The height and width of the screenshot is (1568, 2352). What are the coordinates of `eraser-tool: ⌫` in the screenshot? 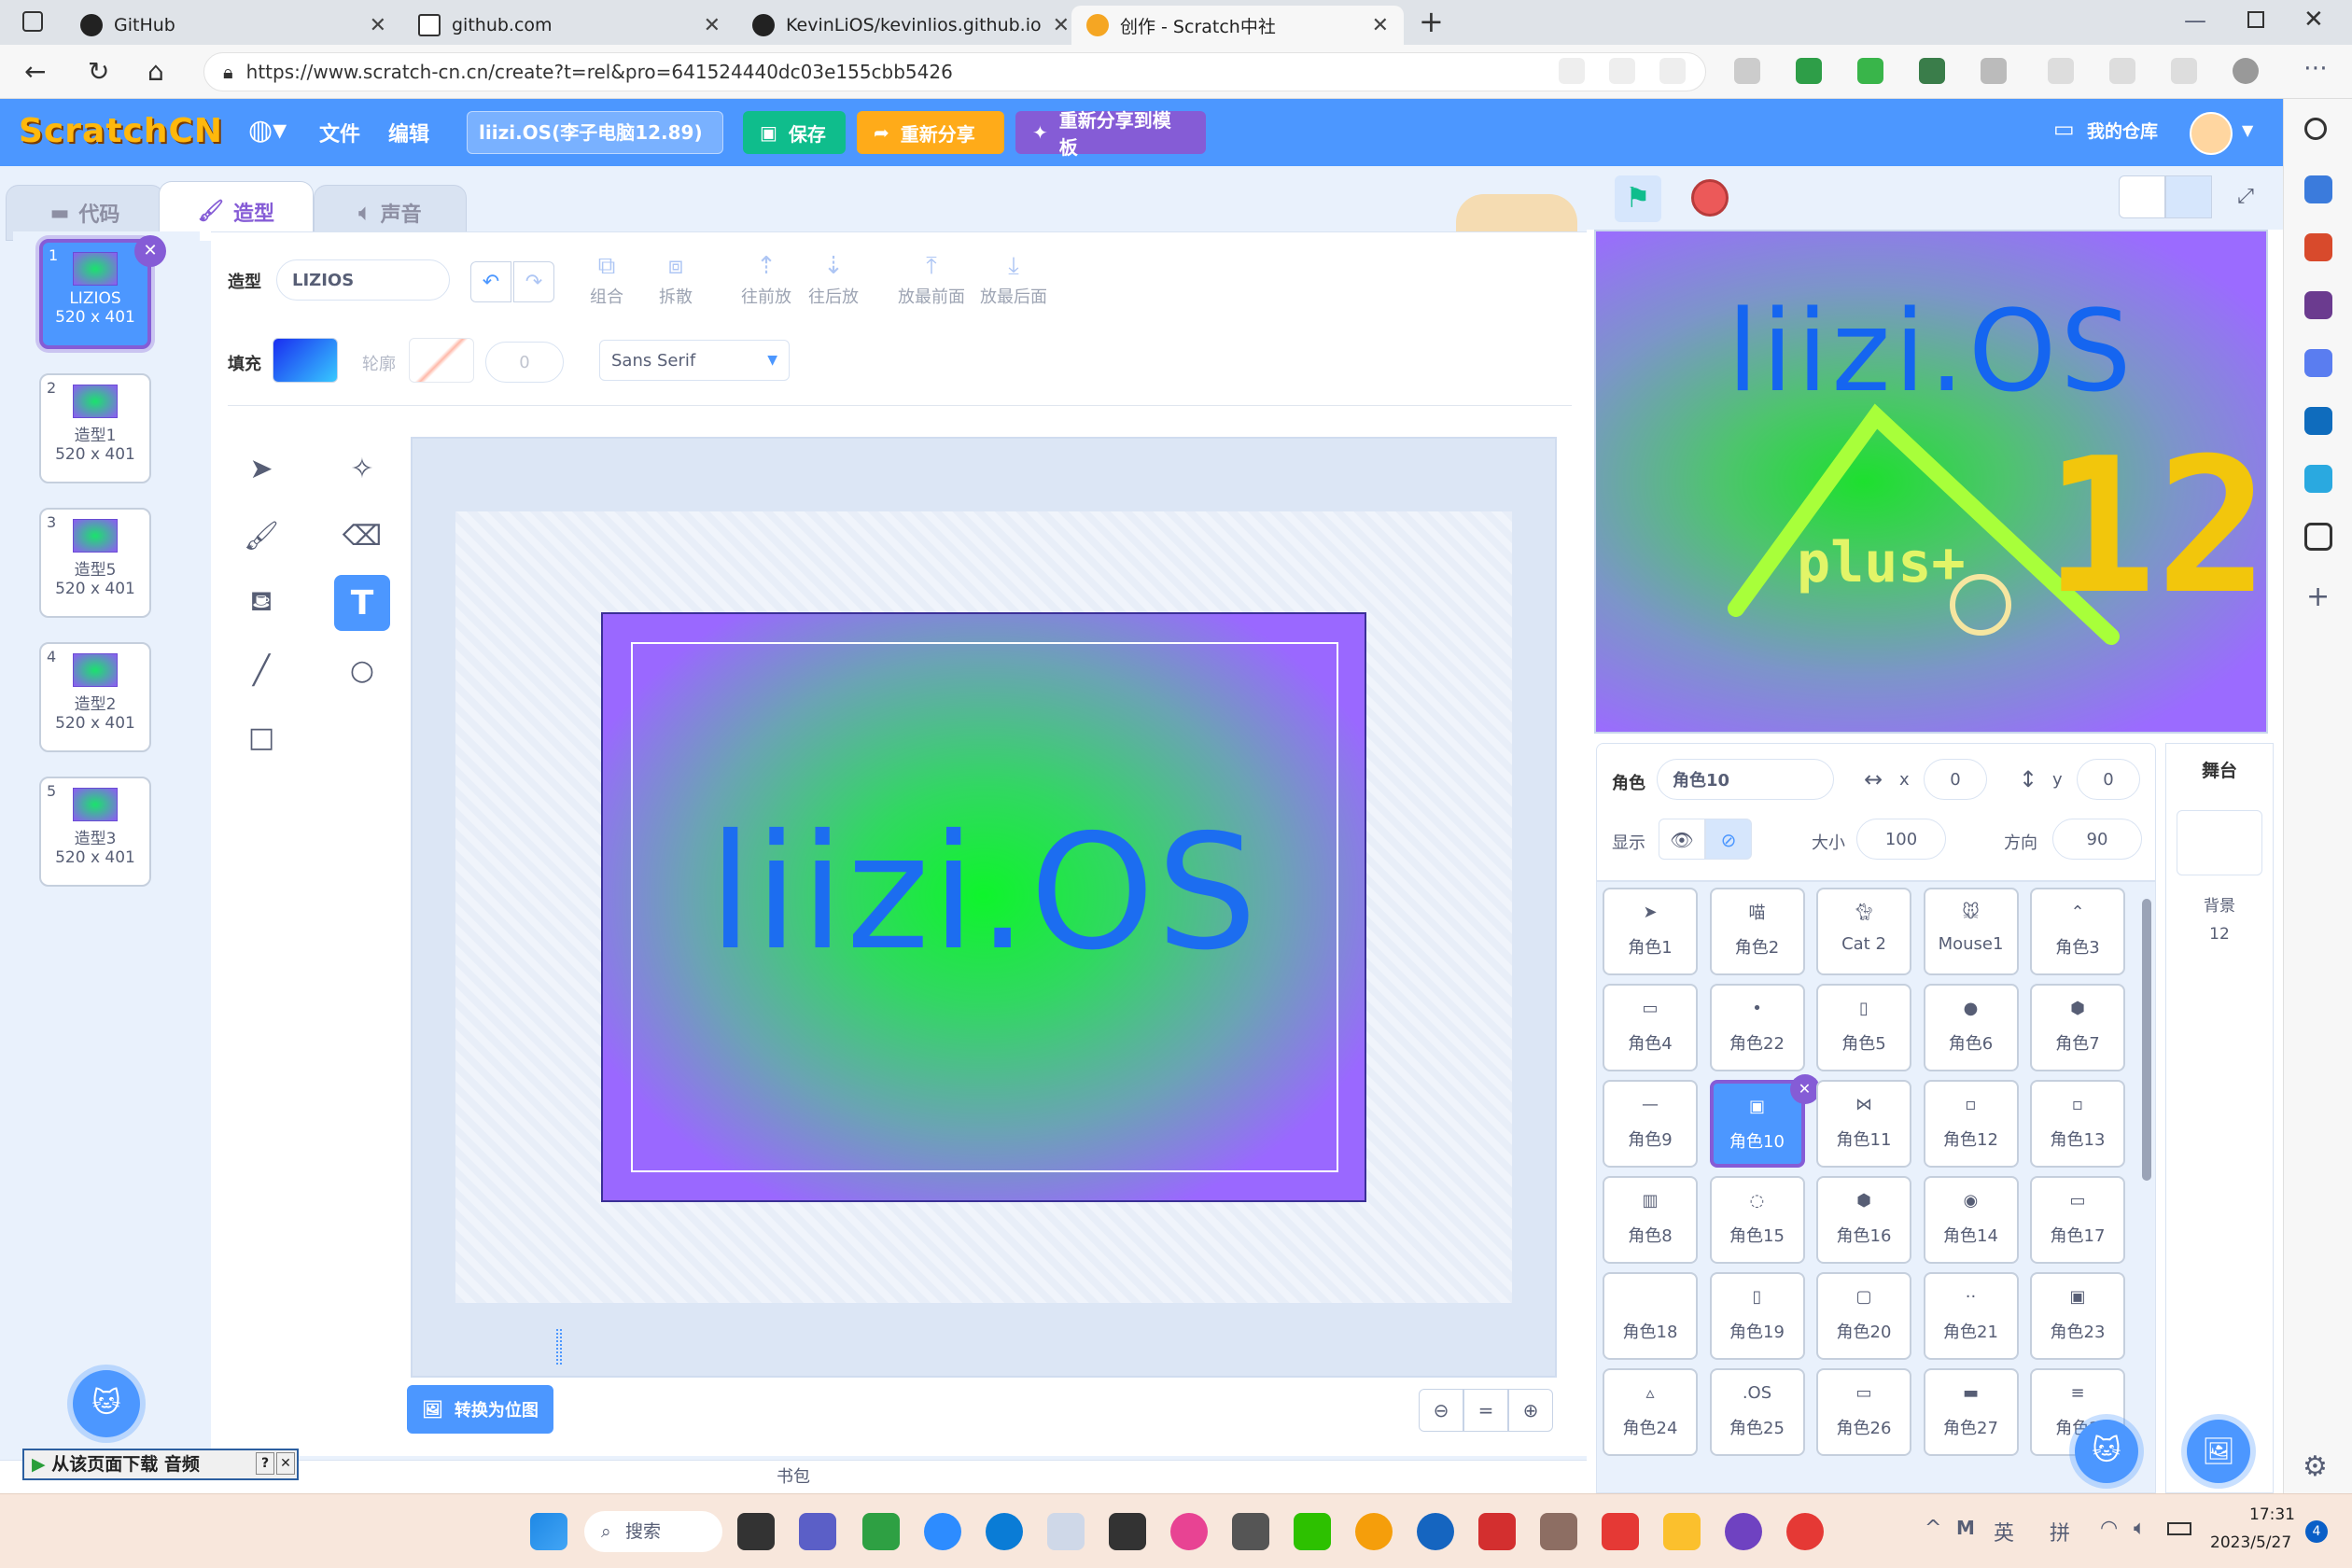 It's located at (362, 536).